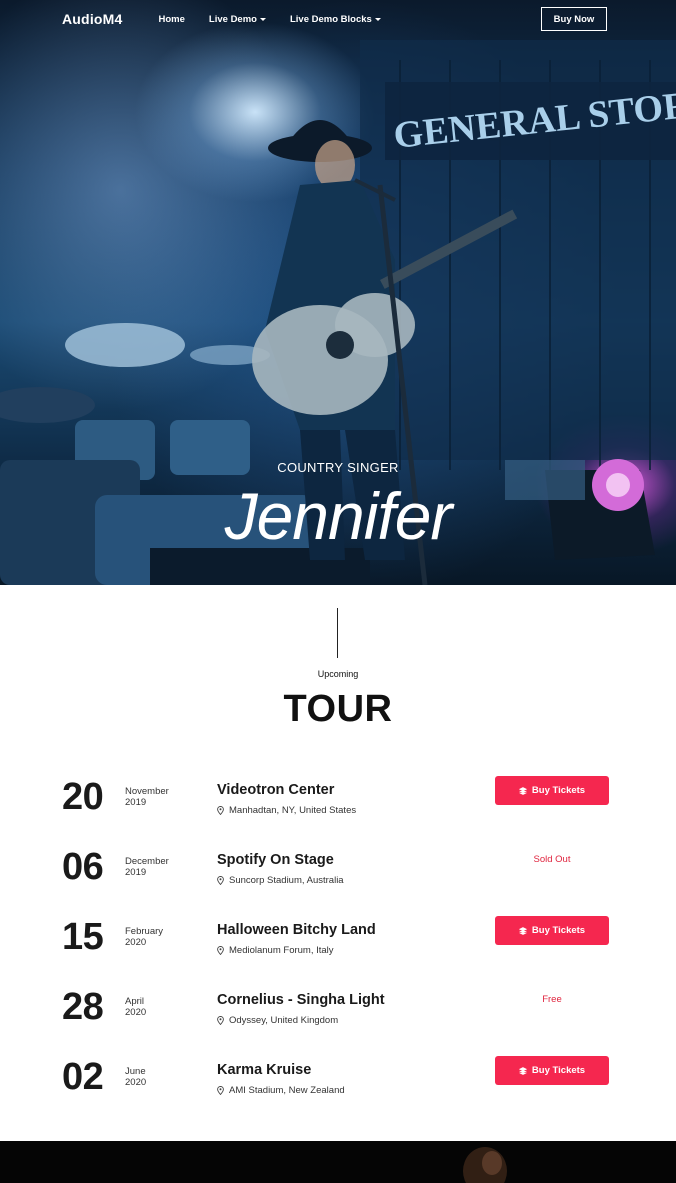 This screenshot has height=1183, width=676. What do you see at coordinates (92, 19) in the screenshot?
I see `site-logo: AudioM4` at bounding box center [92, 19].